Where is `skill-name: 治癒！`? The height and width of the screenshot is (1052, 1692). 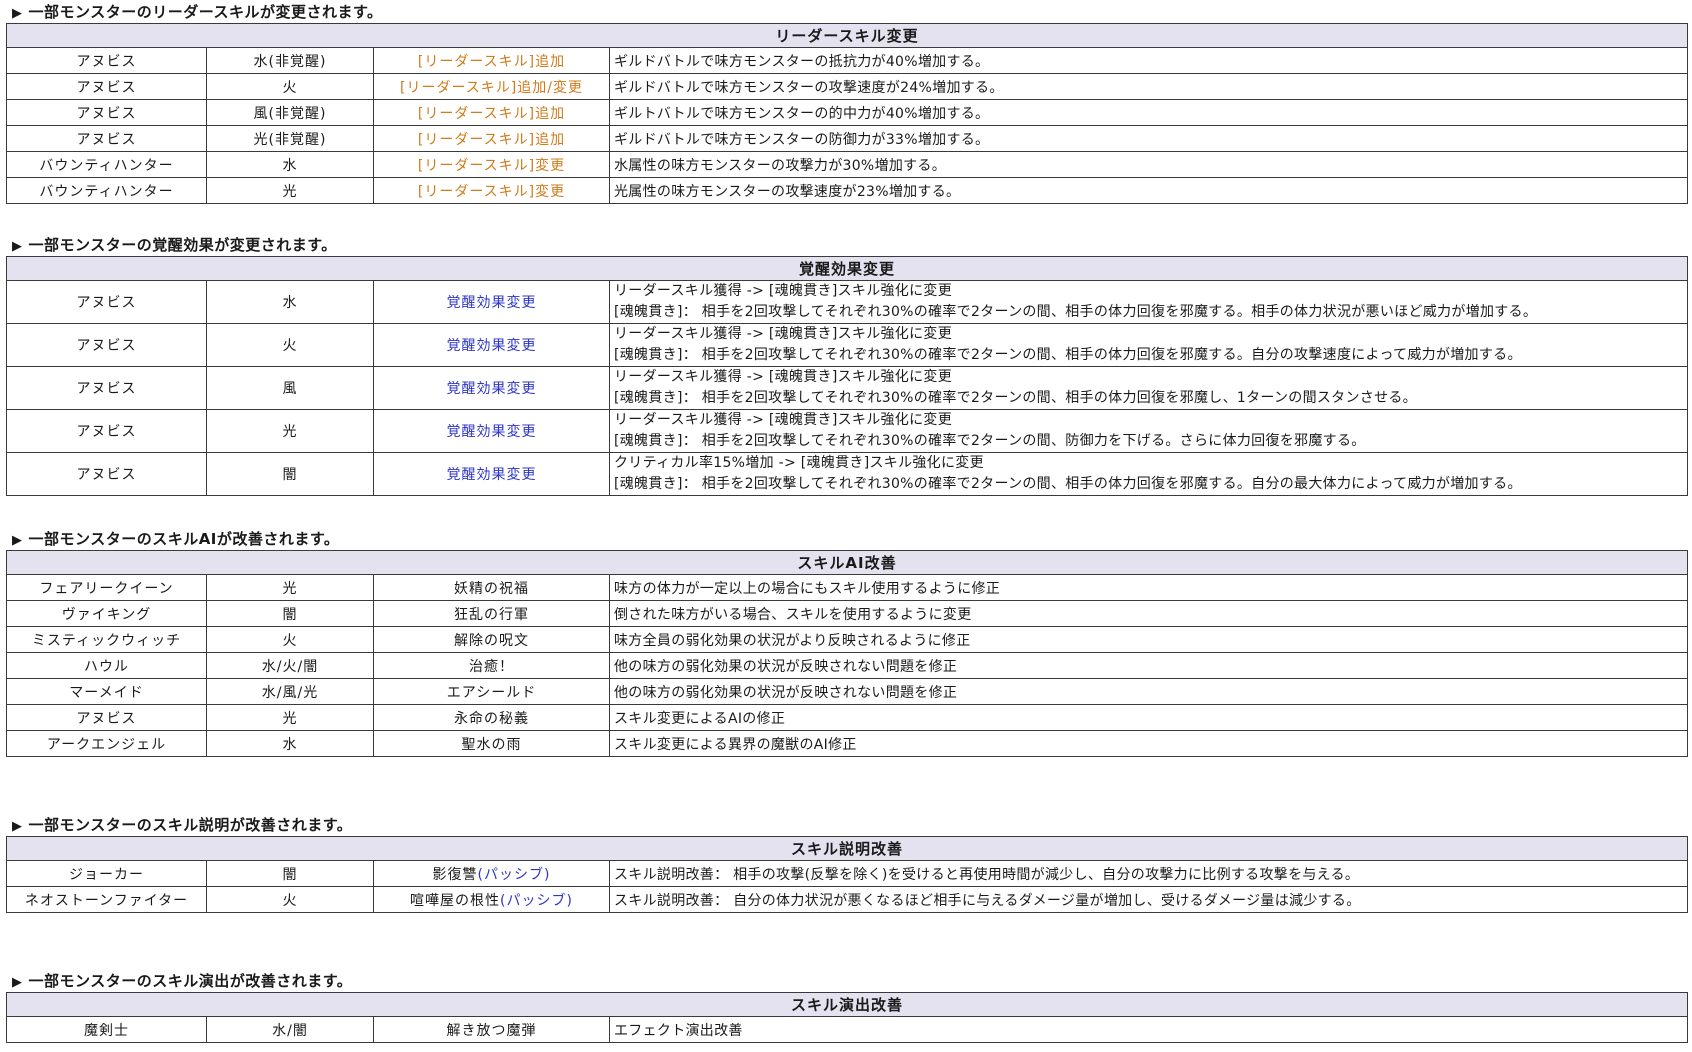
skill-name: 治癒！ is located at coordinates (491, 665).